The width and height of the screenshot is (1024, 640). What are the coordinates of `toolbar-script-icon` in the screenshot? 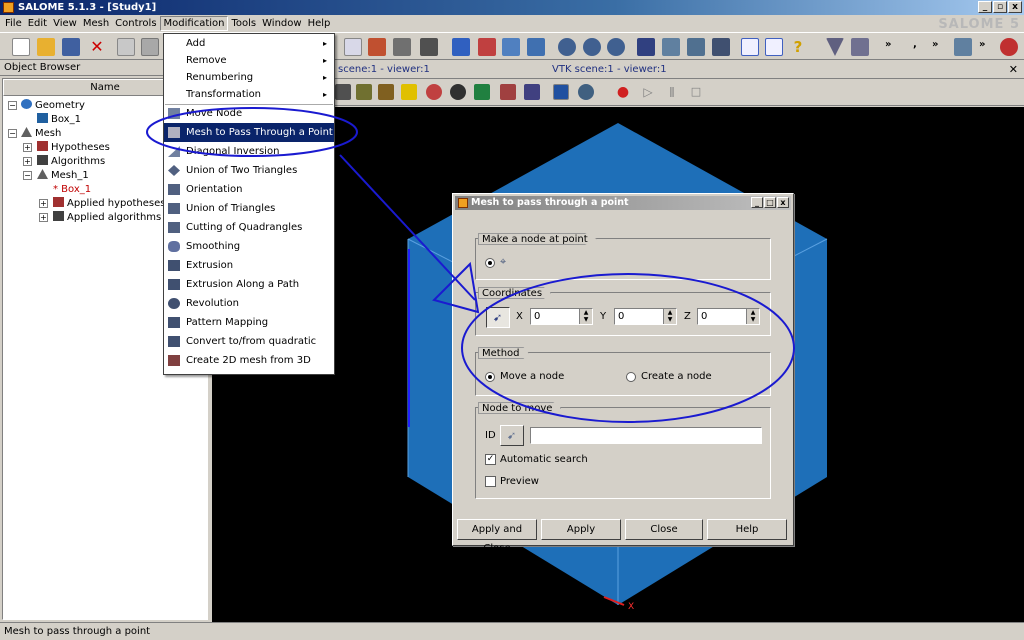 It's located at (774, 47).